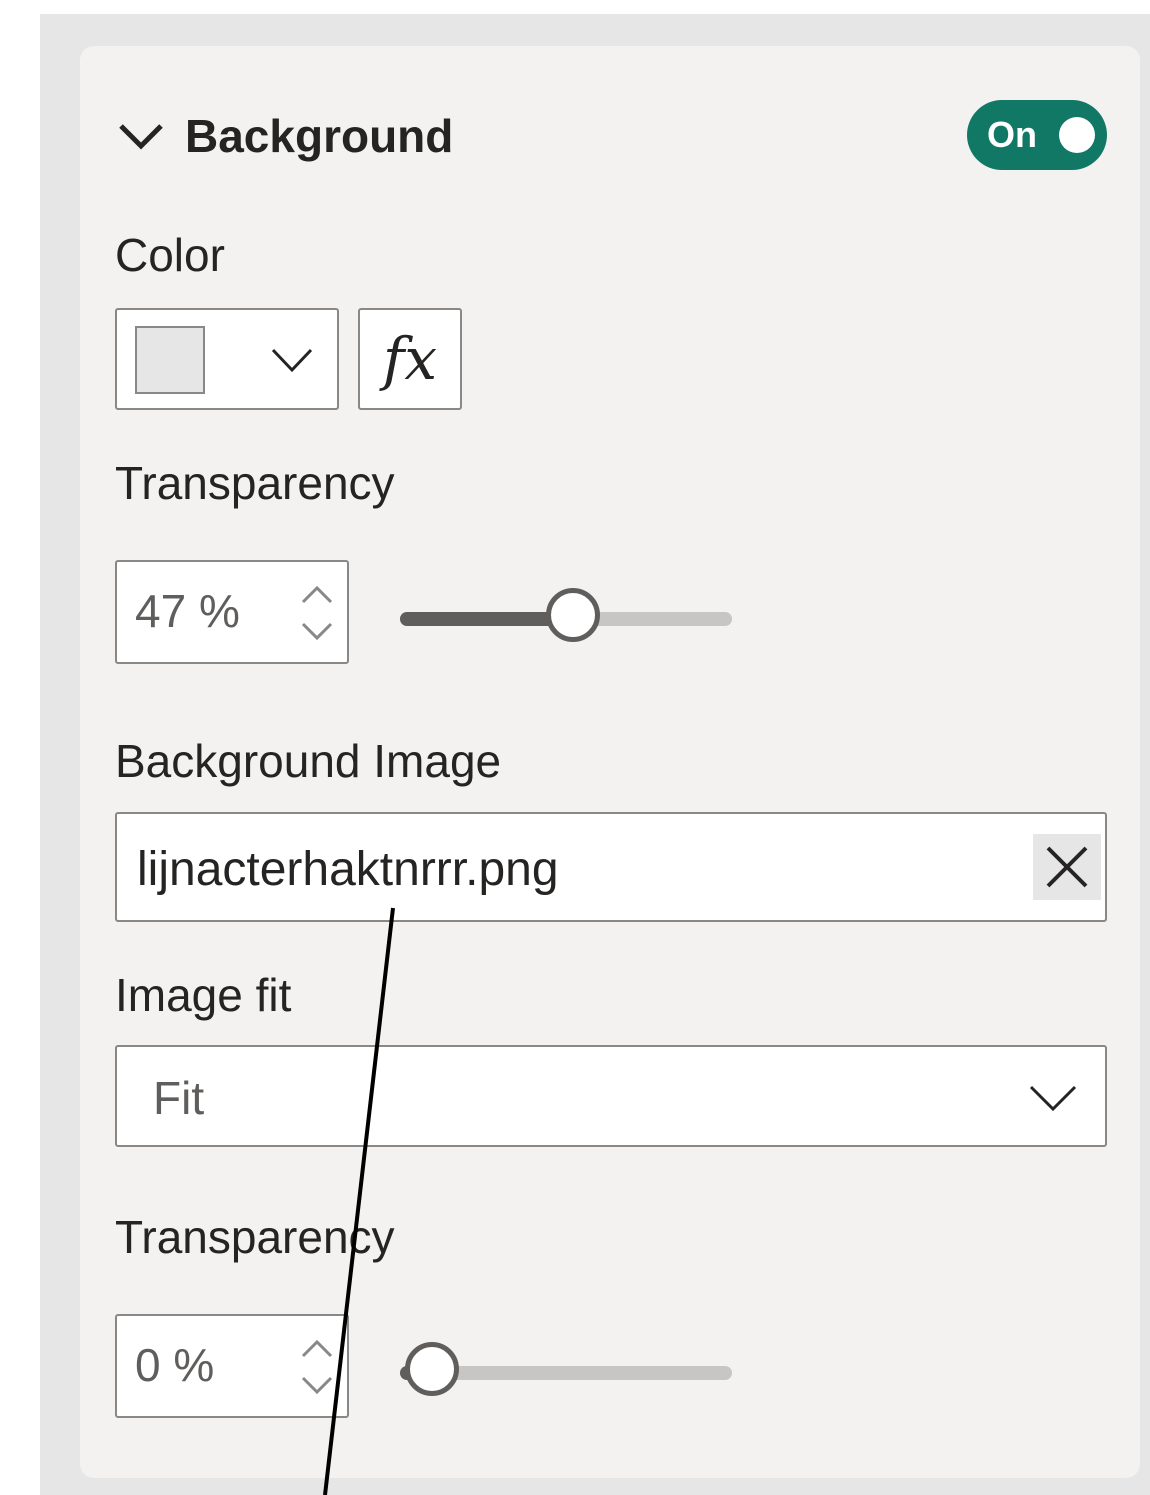 The image size is (1150, 1495). I want to click on transparency-value: 47 %, so click(187, 611).